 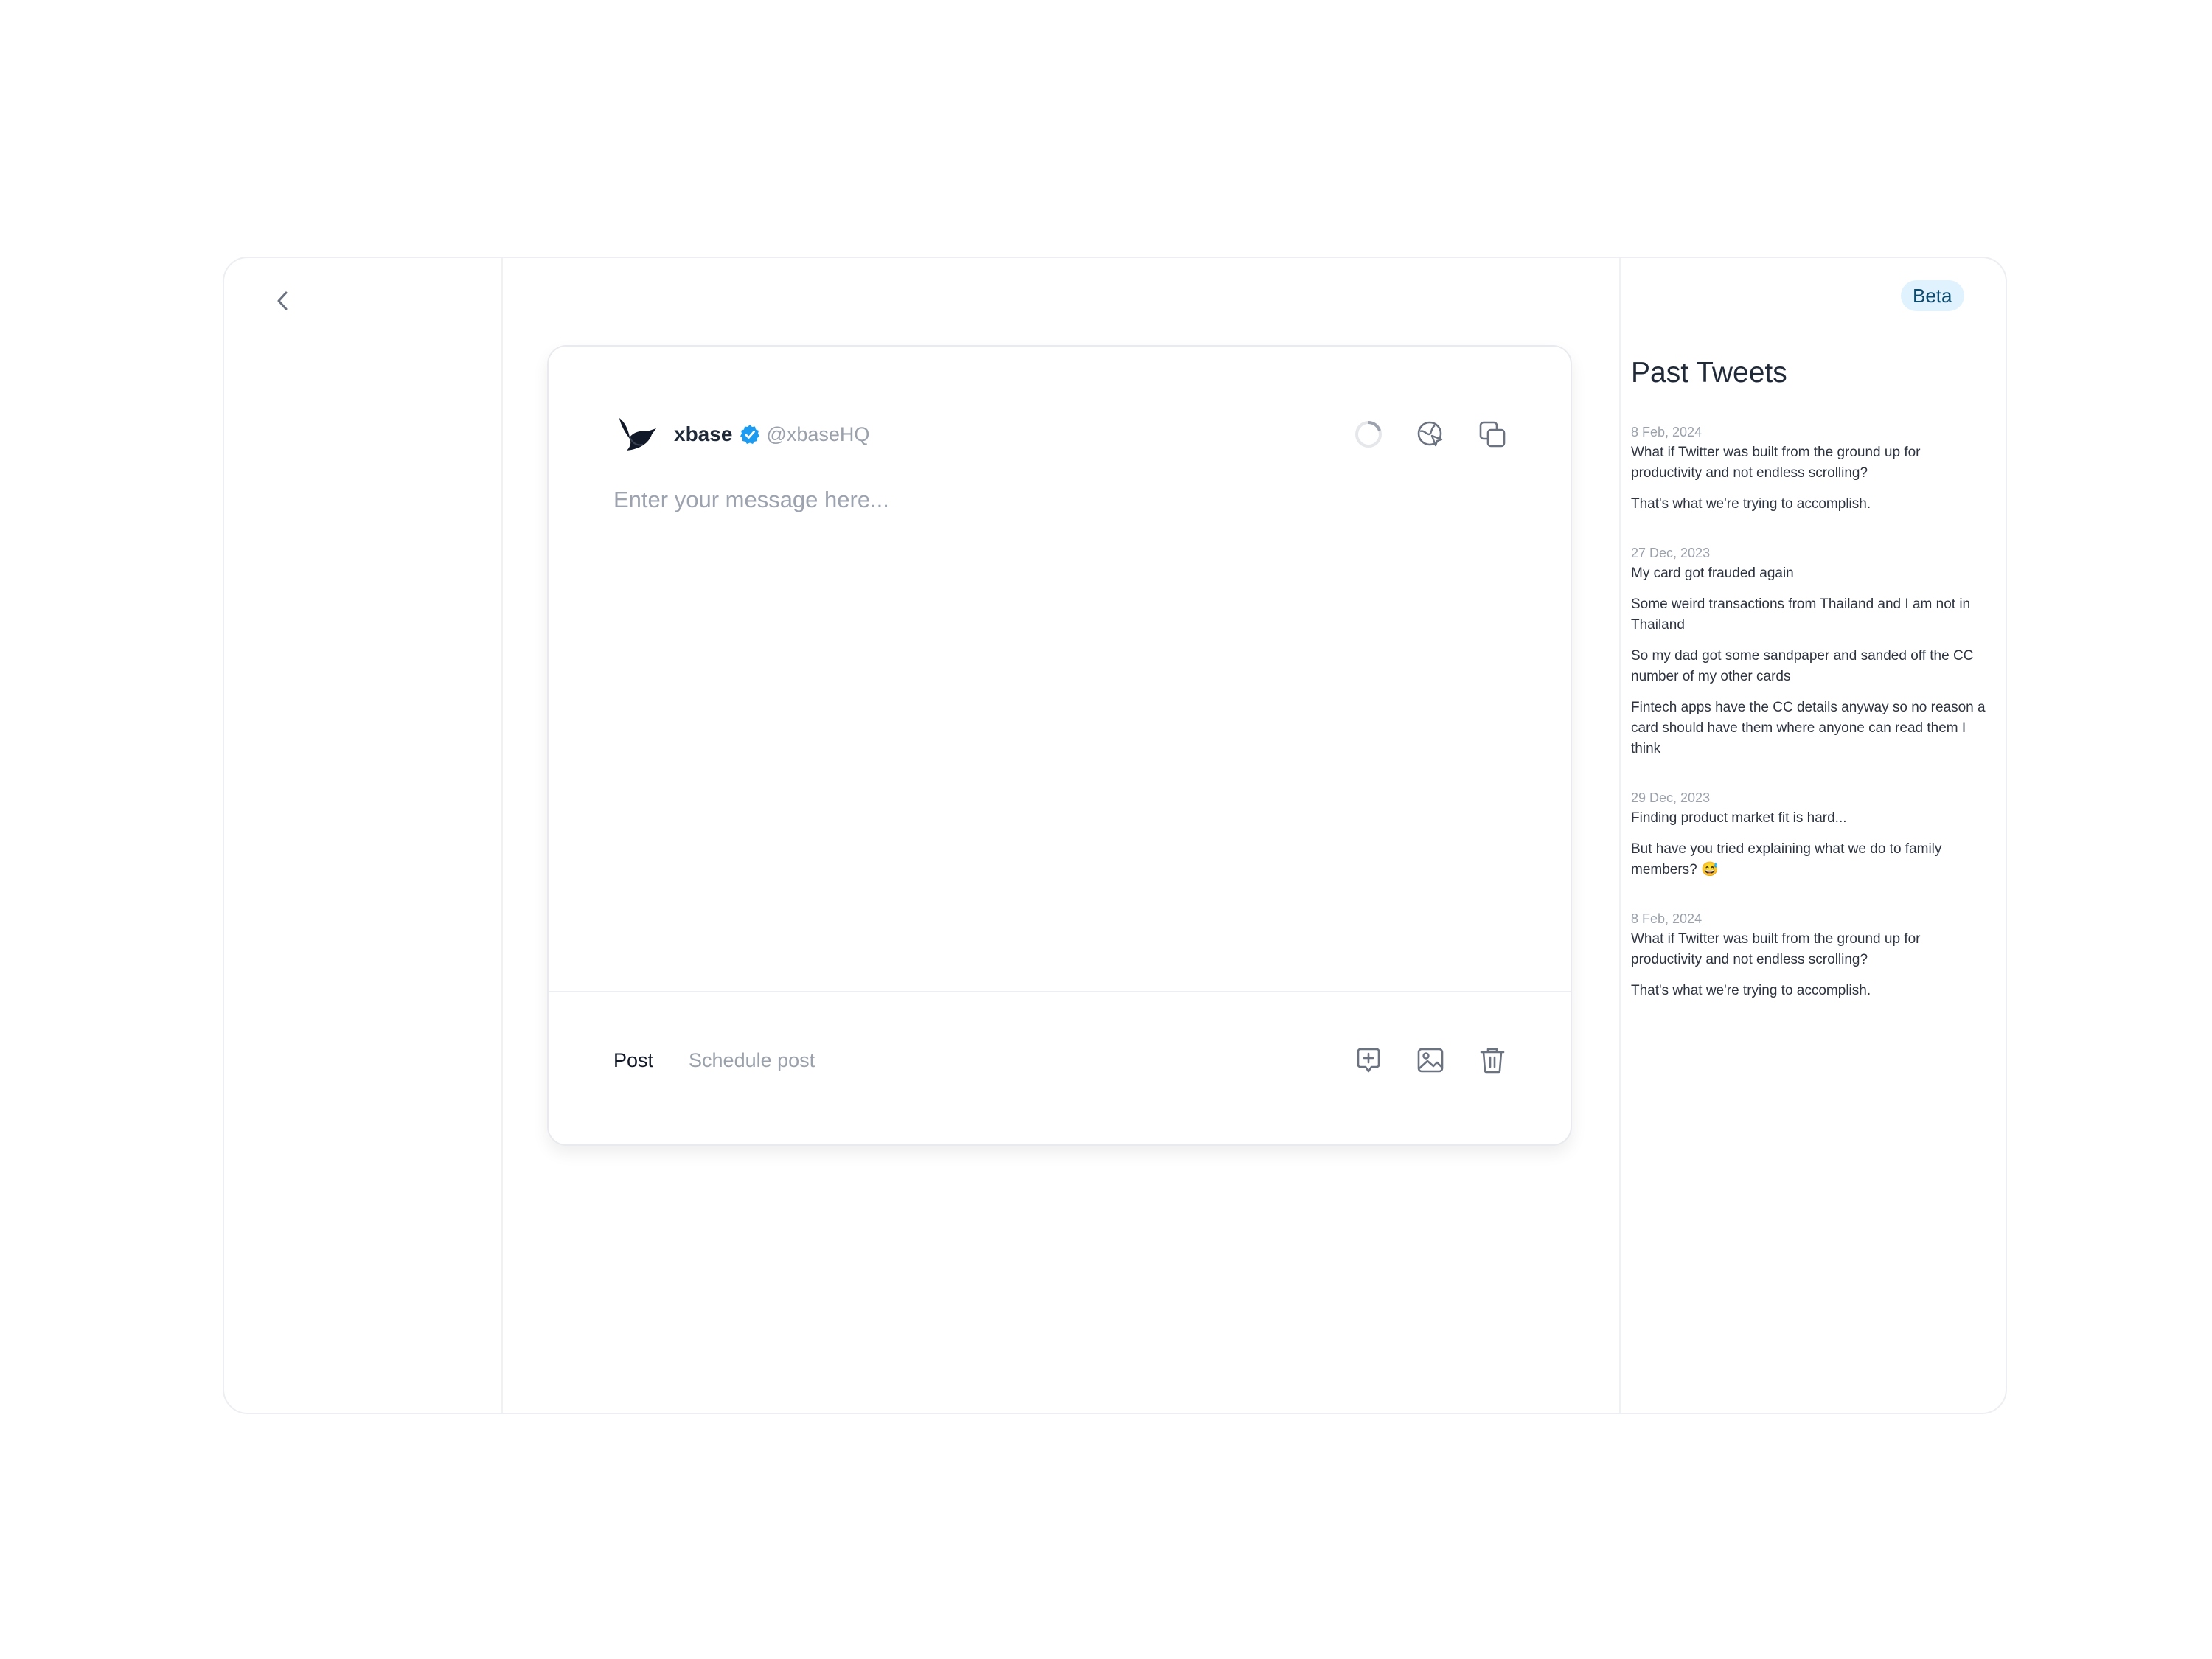 I want to click on composer-divider, so click(x=1060, y=991).